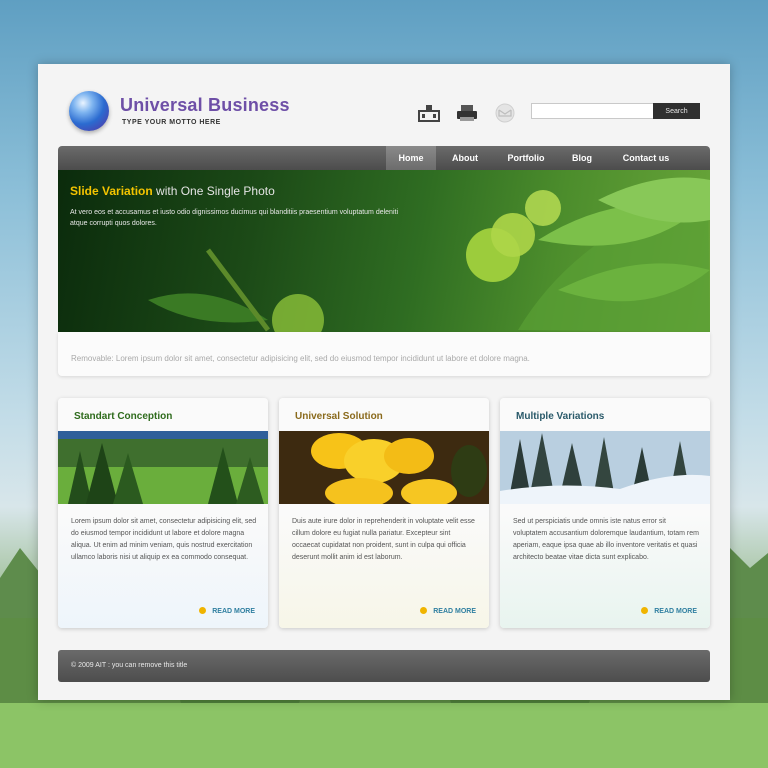 This screenshot has height=768, width=768. Describe the element at coordinates (339, 416) in the screenshot. I see `feature-title: Universal Solution` at that location.